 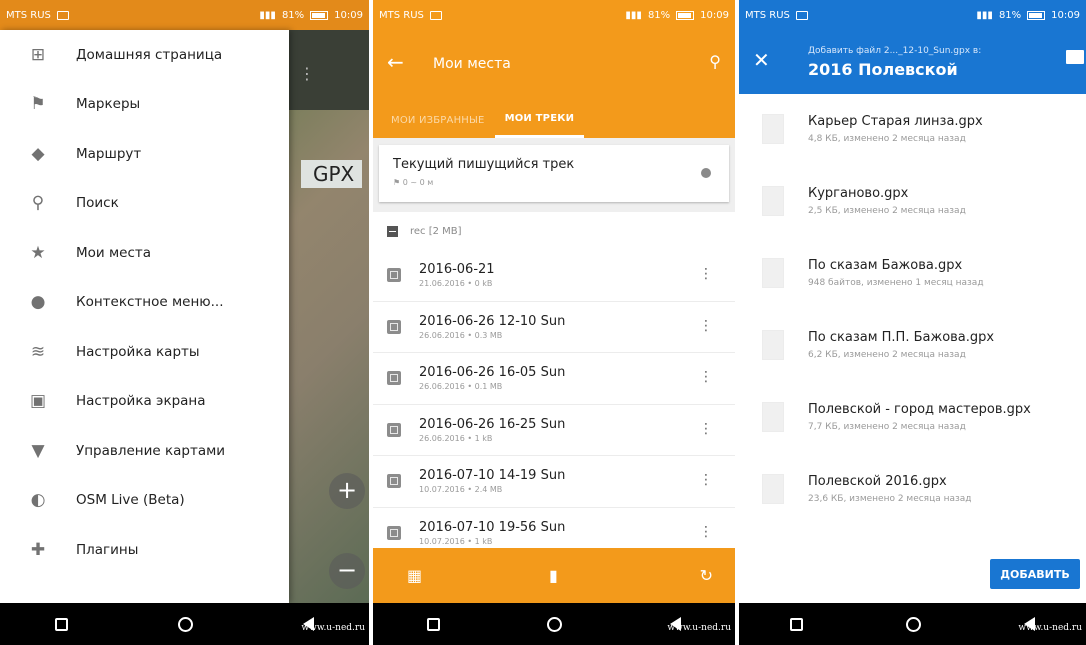 I want to click on folder-title: 2016 Полевской, so click(x=883, y=69).